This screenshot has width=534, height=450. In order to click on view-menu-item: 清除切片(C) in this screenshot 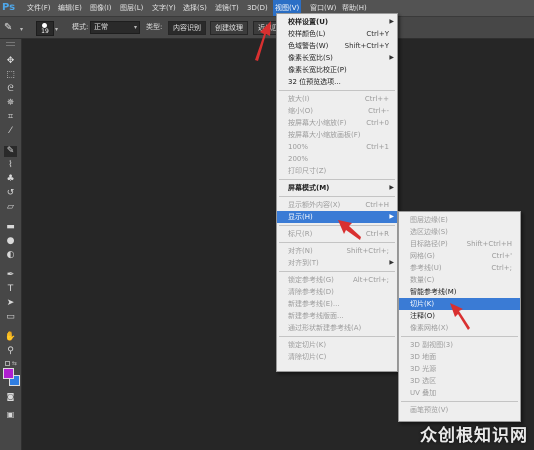, I will do `click(337, 357)`.